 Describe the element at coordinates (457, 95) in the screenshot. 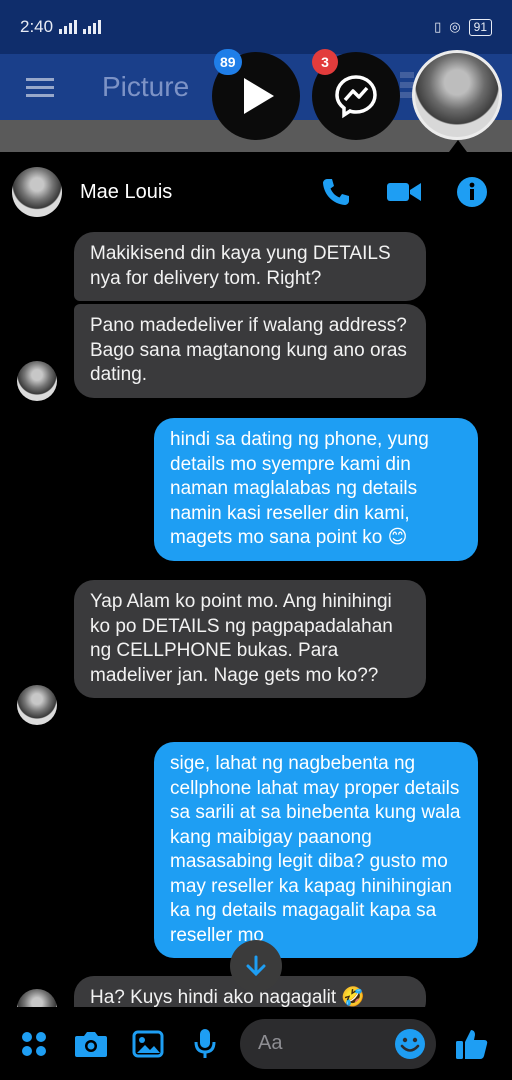

I see `chat-head-avatar` at that location.